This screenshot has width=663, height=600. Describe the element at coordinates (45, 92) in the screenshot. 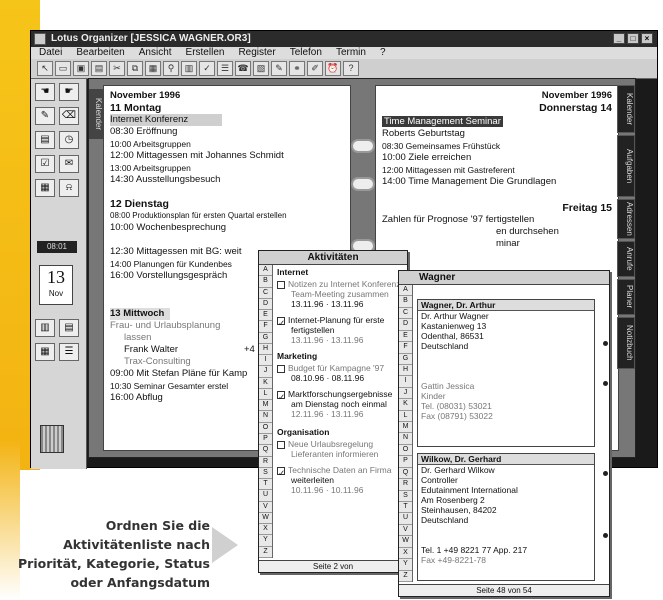

I see `hand-icon: ☚` at that location.